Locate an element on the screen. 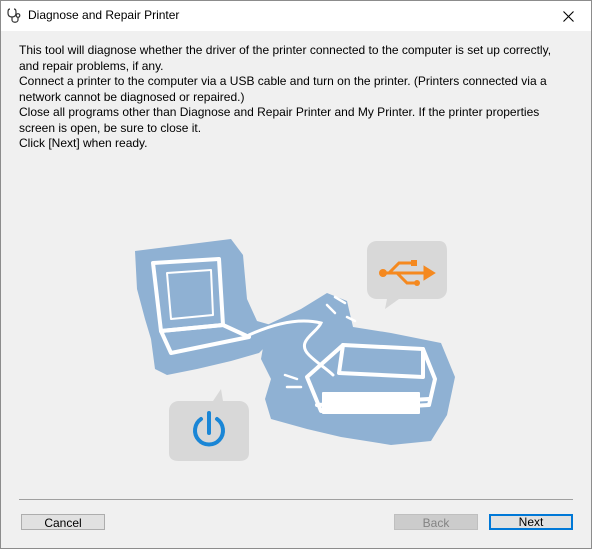 The height and width of the screenshot is (549, 592). close-button is located at coordinates (568, 16).